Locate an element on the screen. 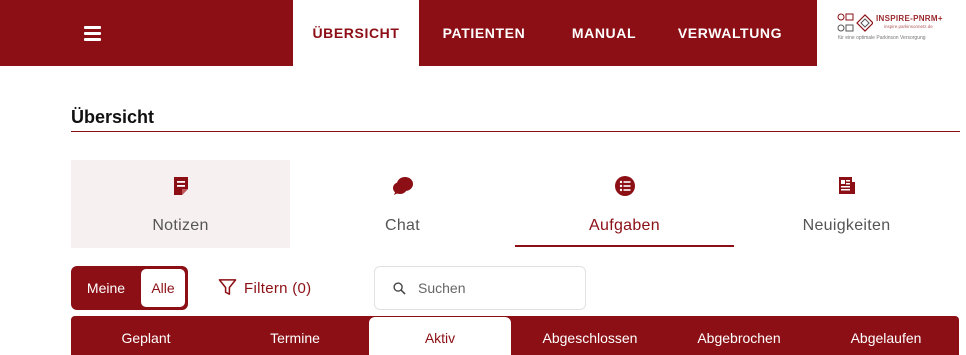  brand-title: INSPIRE-PNRM+ is located at coordinates (909, 18).